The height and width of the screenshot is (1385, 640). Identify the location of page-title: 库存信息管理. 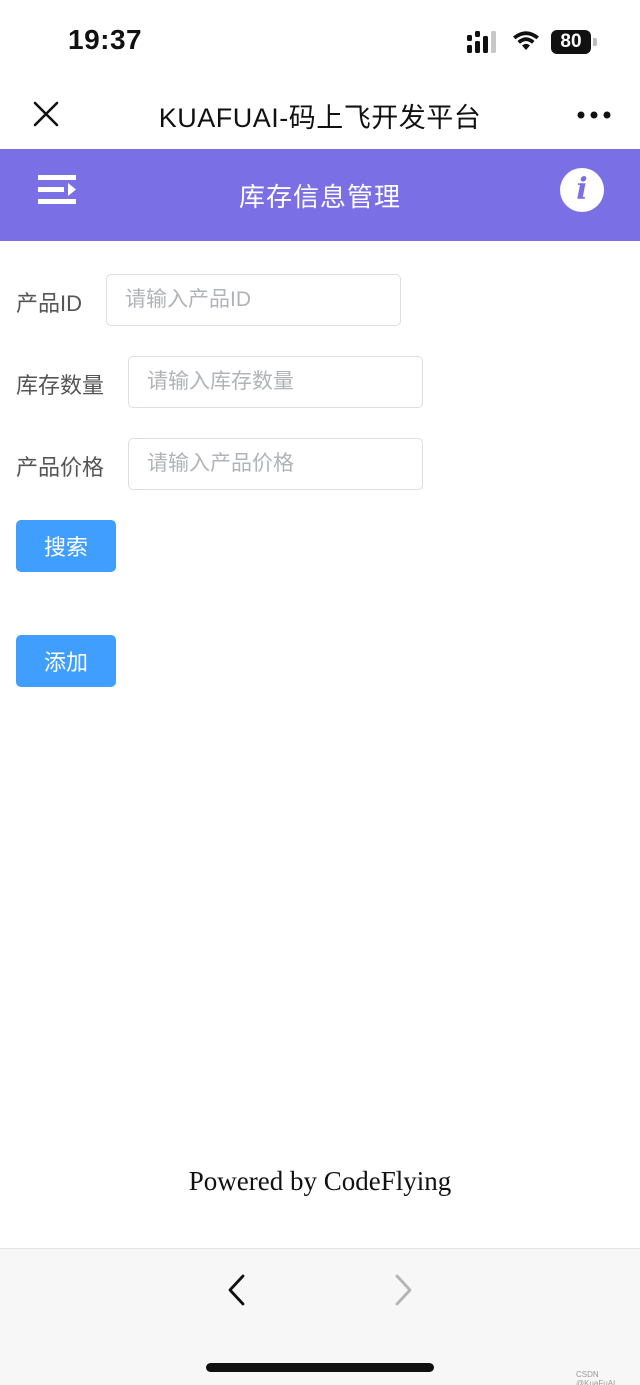
(319, 197).